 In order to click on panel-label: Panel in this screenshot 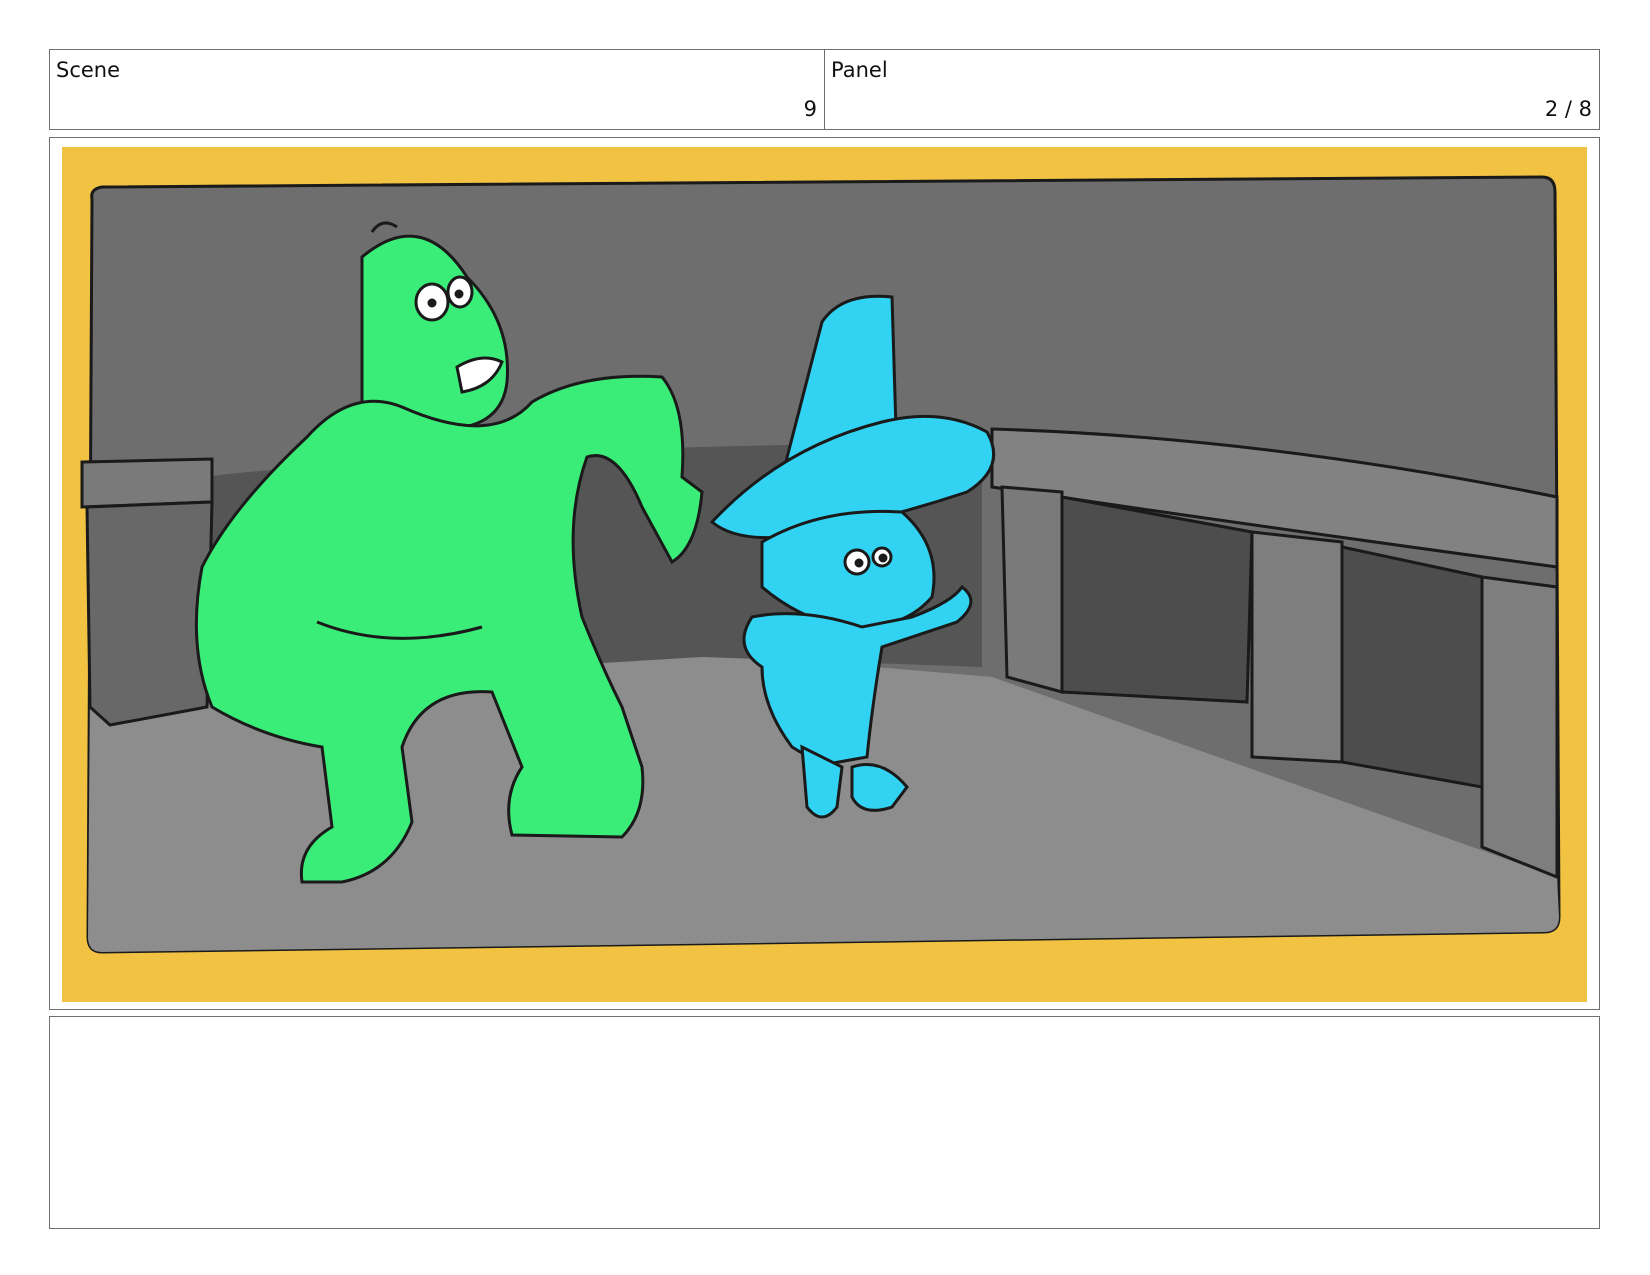, I will do `click(859, 70)`.